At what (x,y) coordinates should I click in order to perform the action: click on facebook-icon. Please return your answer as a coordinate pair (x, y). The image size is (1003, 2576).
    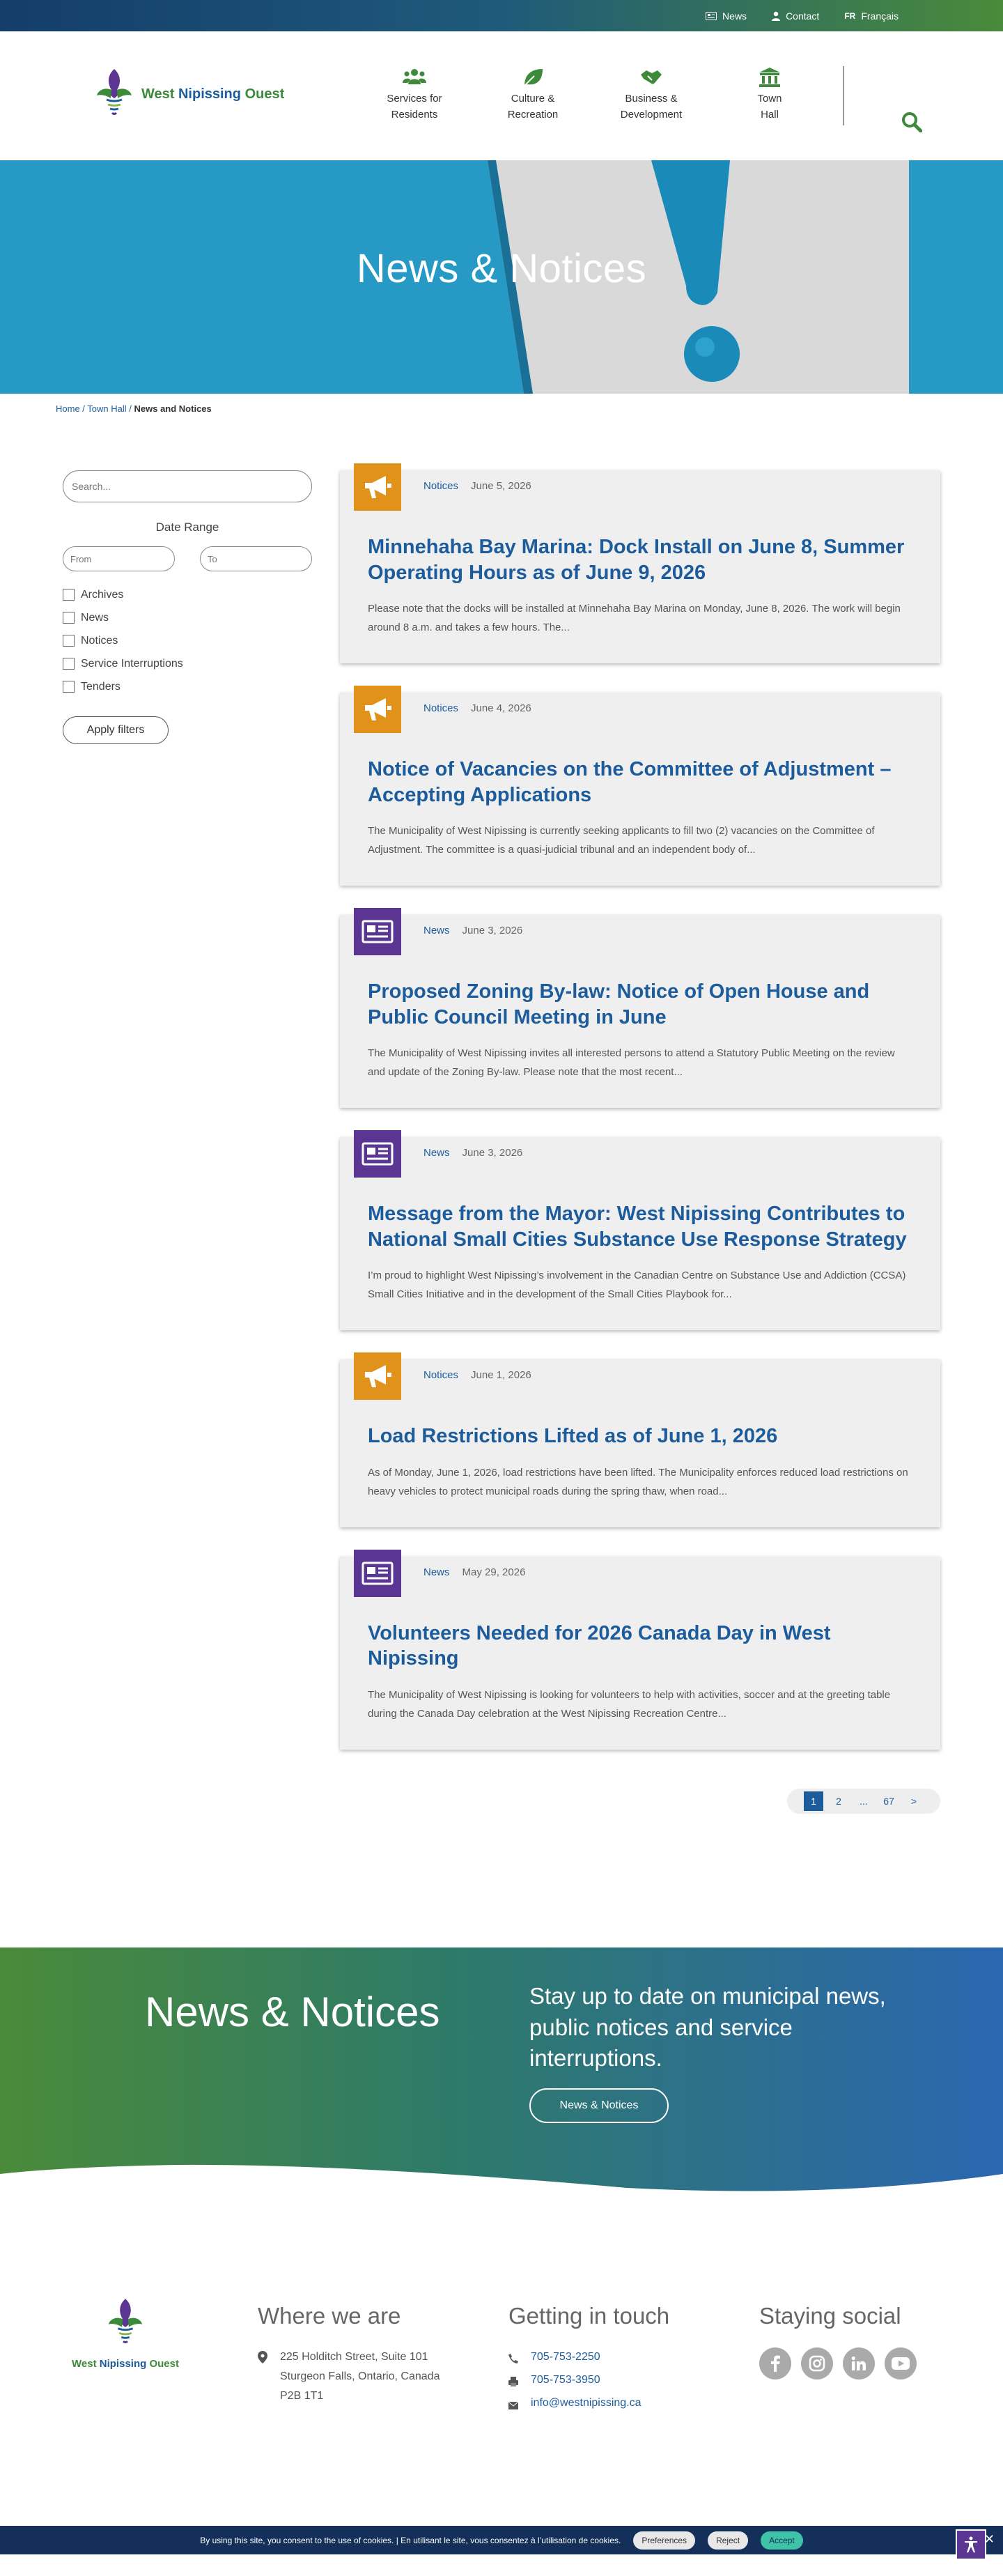
    Looking at the image, I should click on (775, 2363).